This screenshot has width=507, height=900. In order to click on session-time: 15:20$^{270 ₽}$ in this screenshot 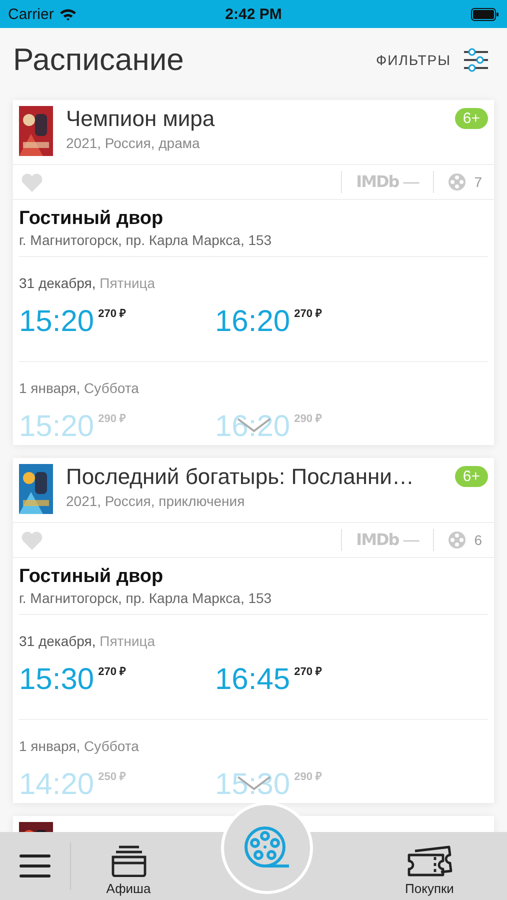, I will do `click(117, 322)`.